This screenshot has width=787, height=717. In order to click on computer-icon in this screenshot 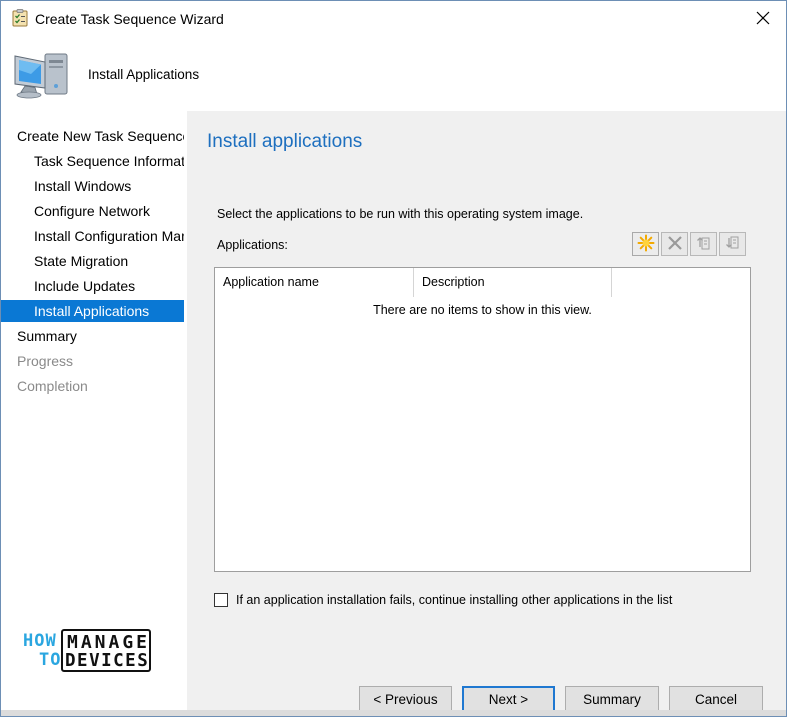, I will do `click(41, 75)`.